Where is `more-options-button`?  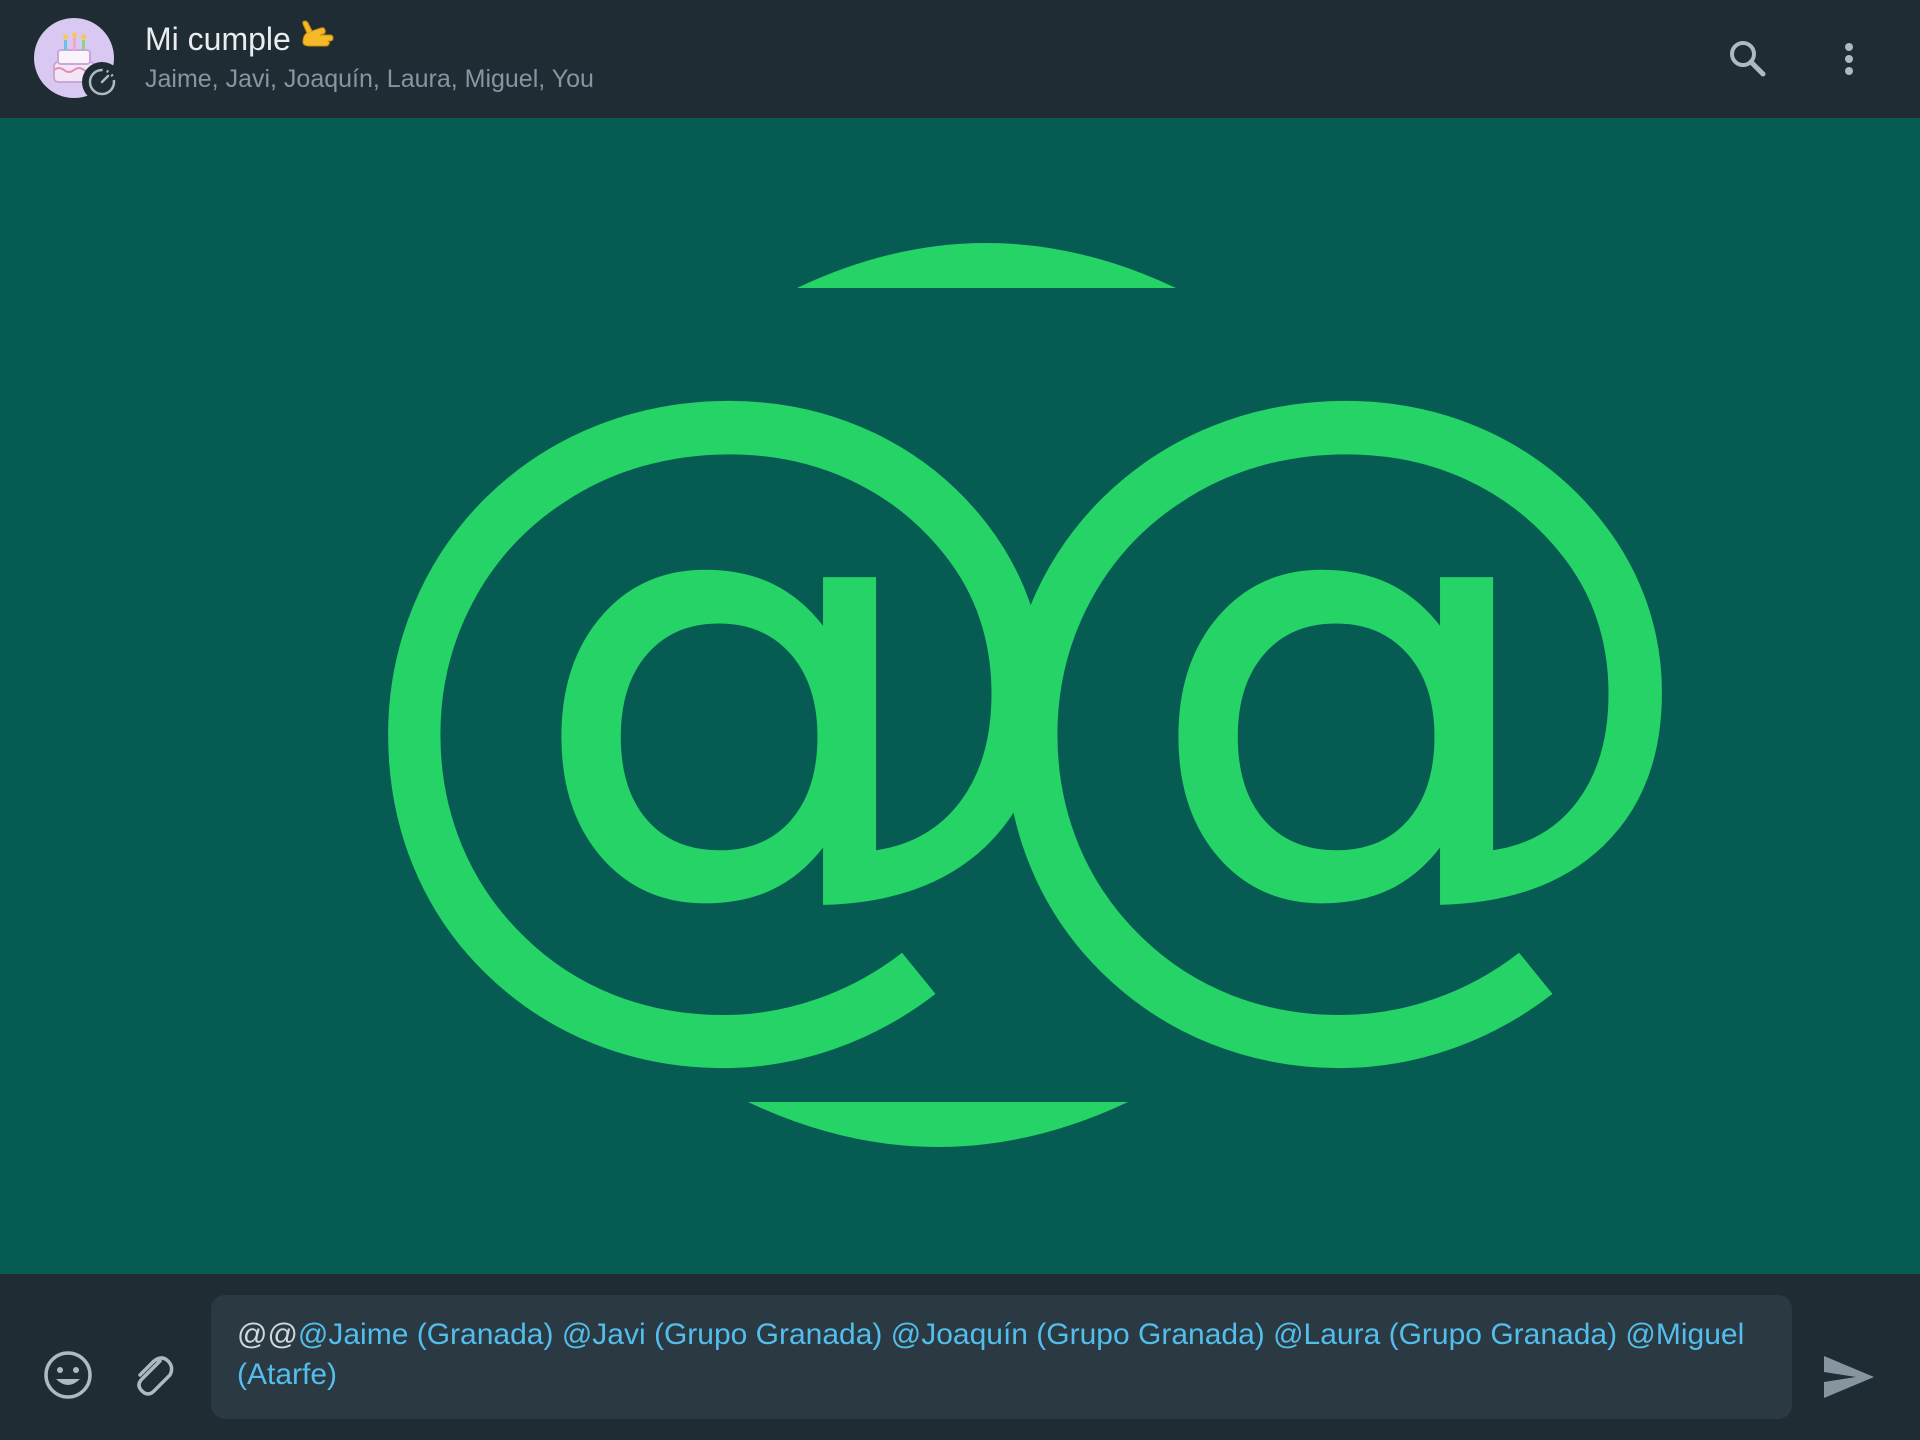 more-options-button is located at coordinates (1849, 59).